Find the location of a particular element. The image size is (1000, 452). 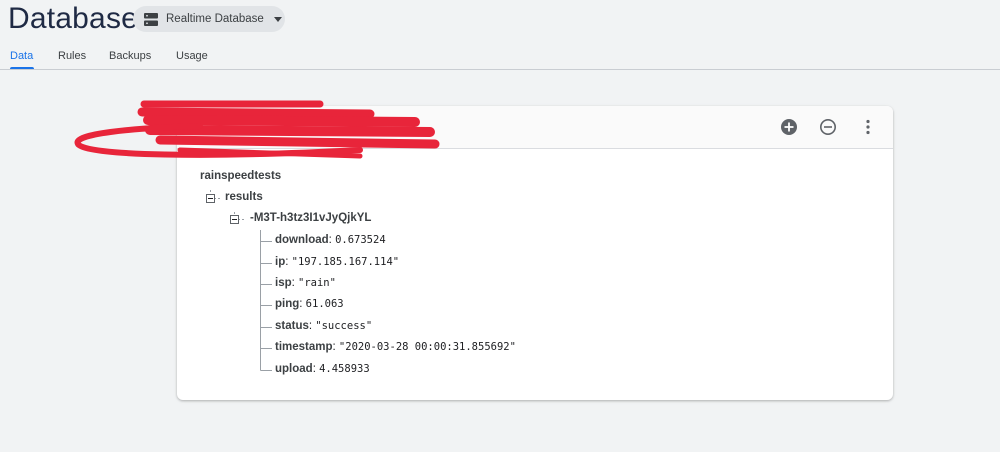

tree-leaf-isp: isp: "rain" is located at coordinates (305, 283).